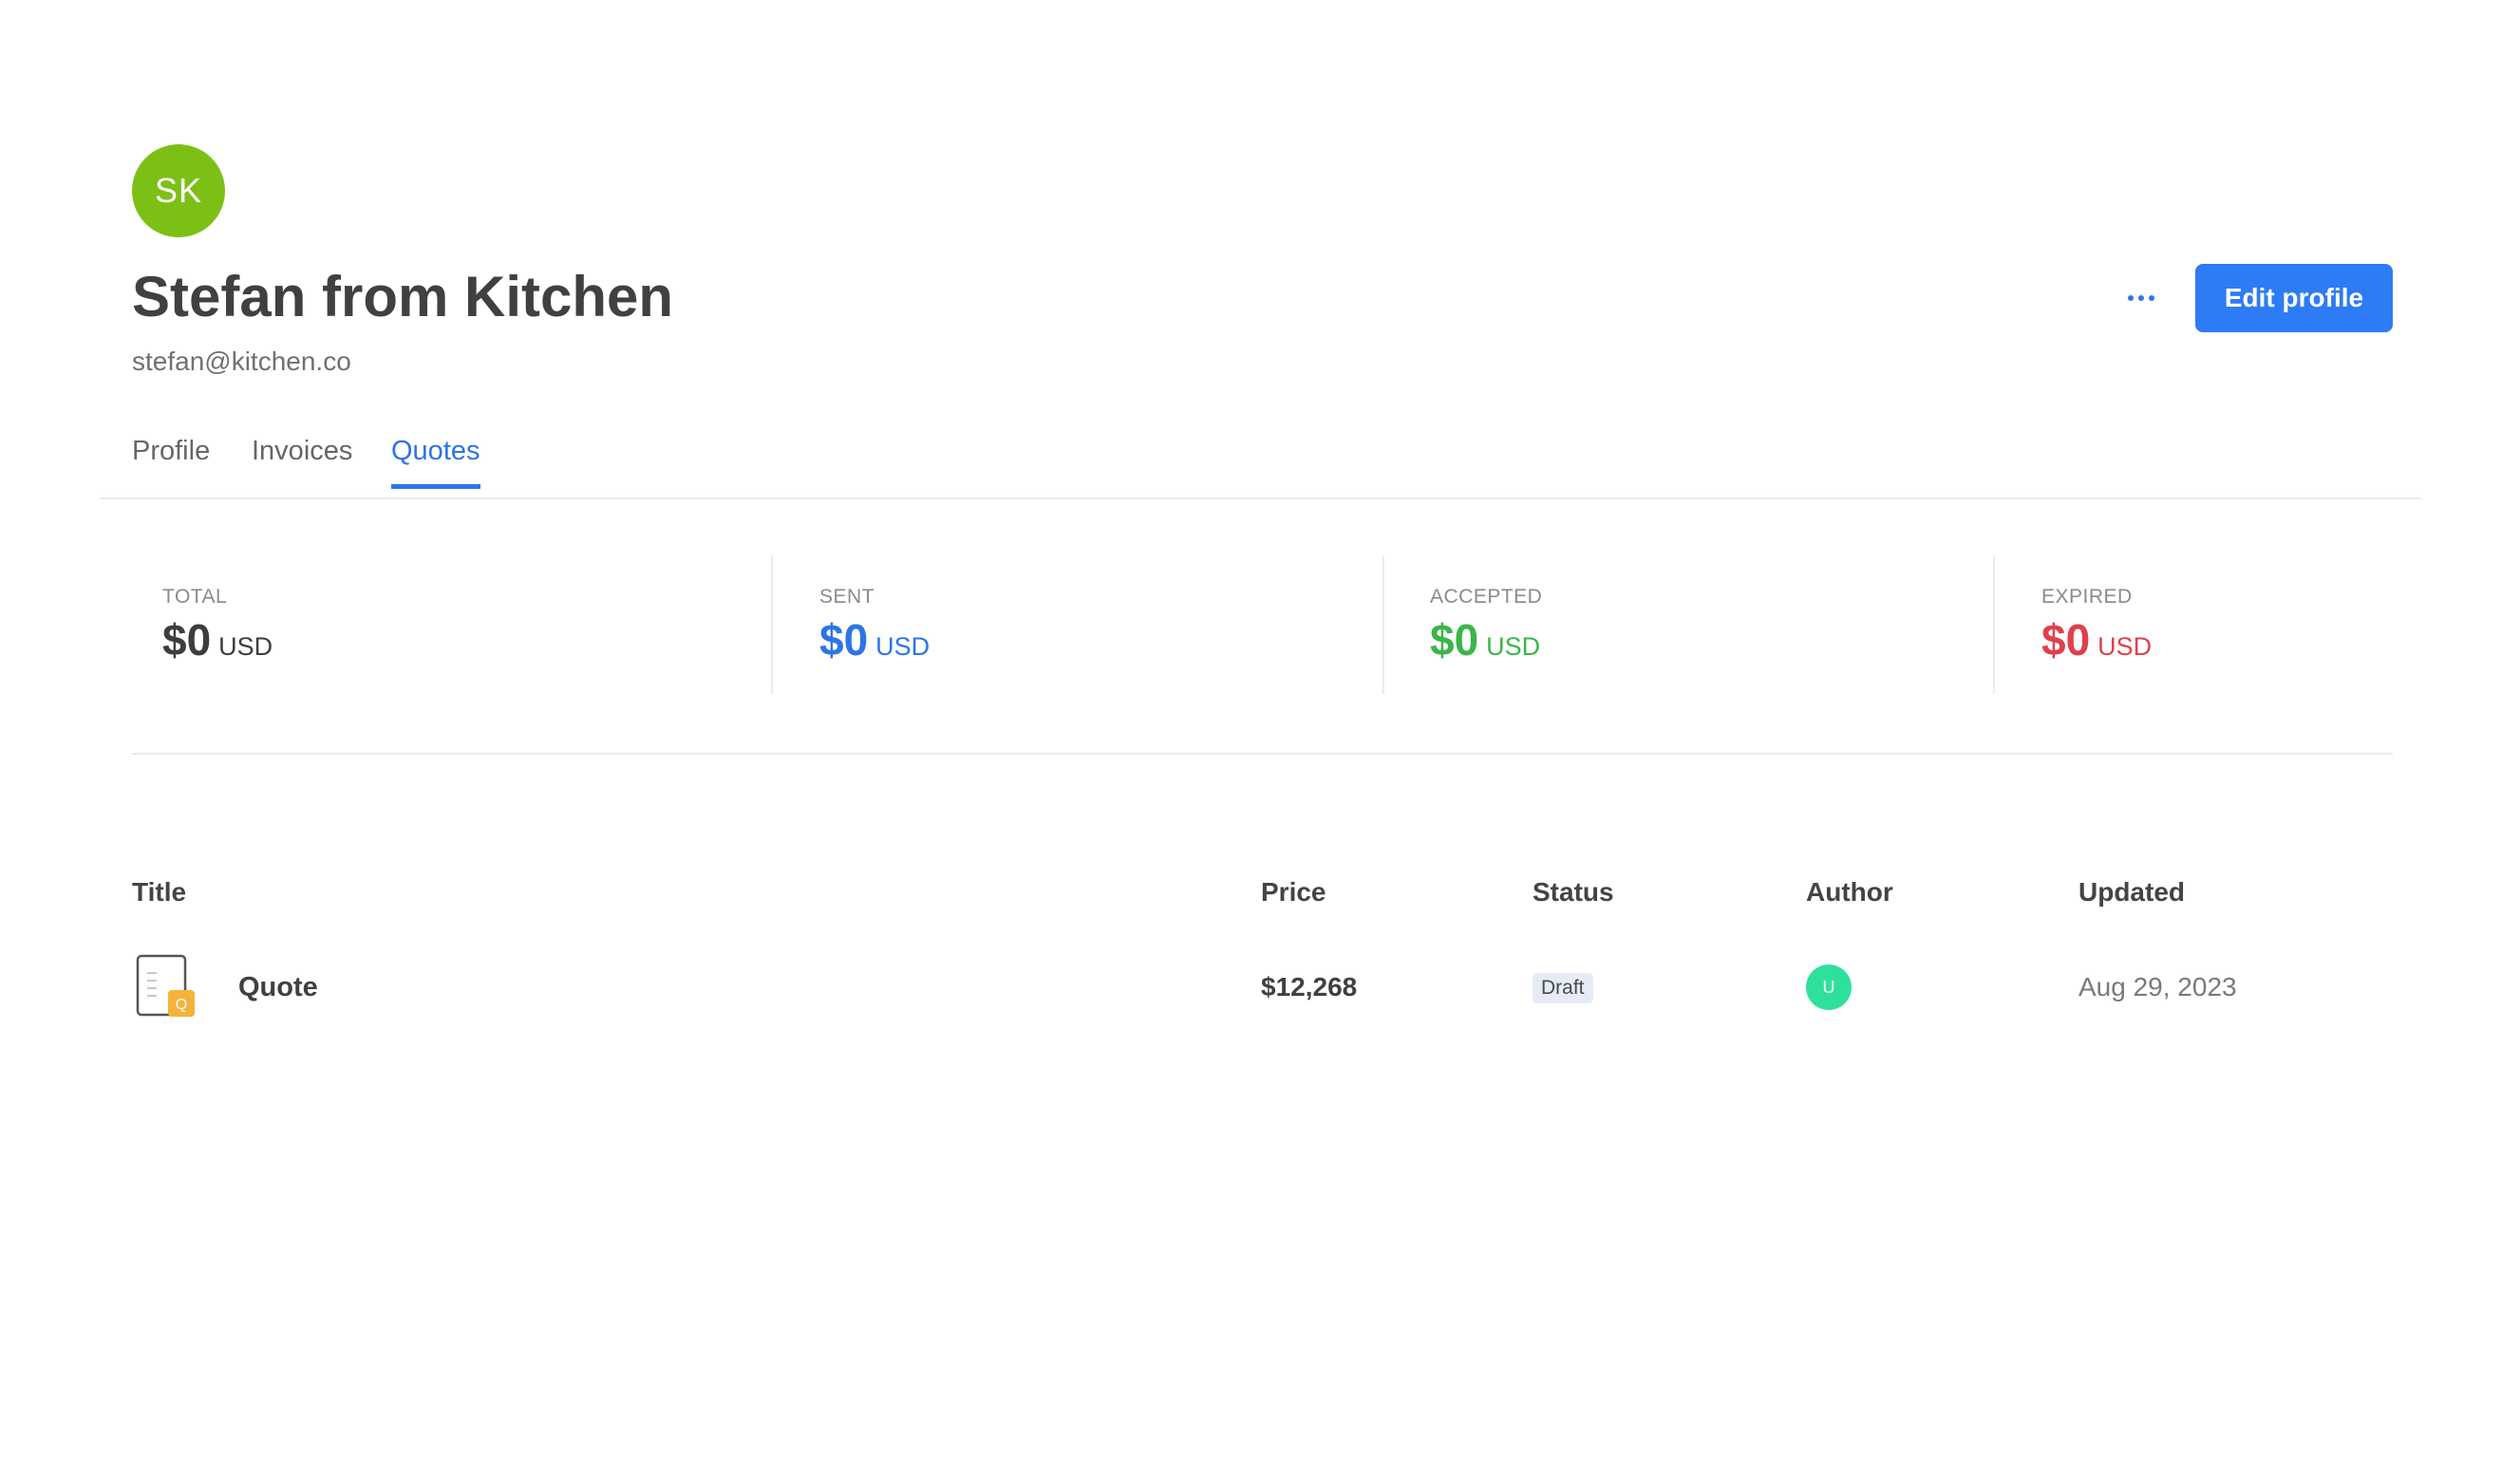  What do you see at coordinates (2131, 892) in the screenshot?
I see `column-header-updated: Updated` at bounding box center [2131, 892].